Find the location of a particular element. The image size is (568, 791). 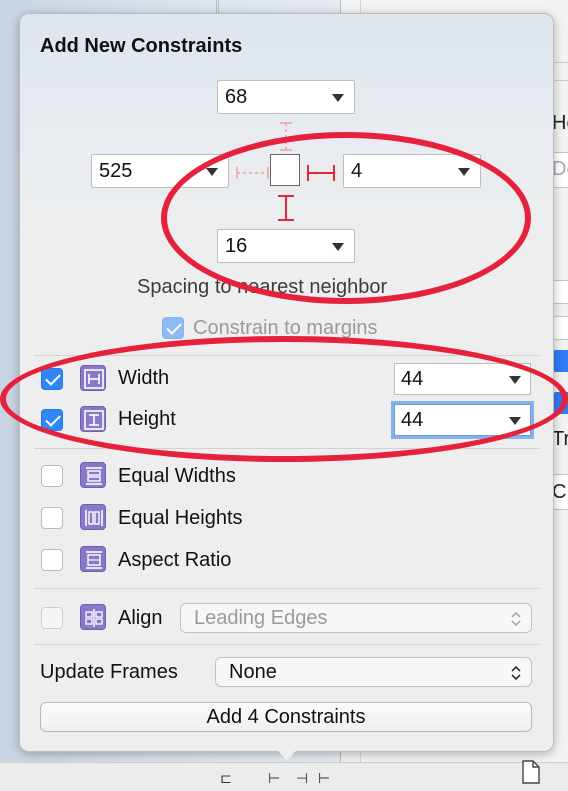

popover-title: Add New Constraints is located at coordinates (141, 46).